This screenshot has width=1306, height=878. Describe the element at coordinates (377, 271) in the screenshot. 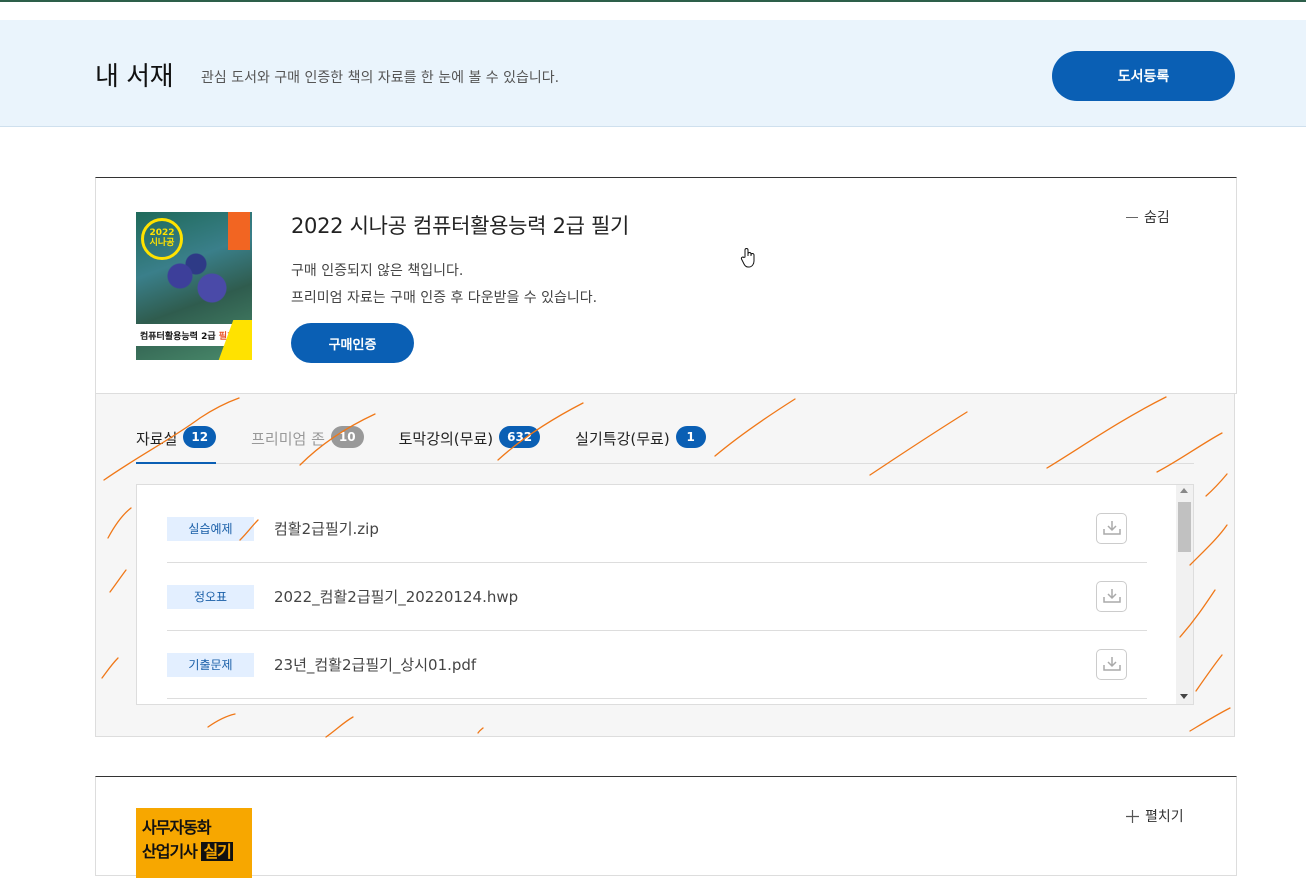

I see `book-status-message: 구매 인증되지 않은 책입니다.` at that location.